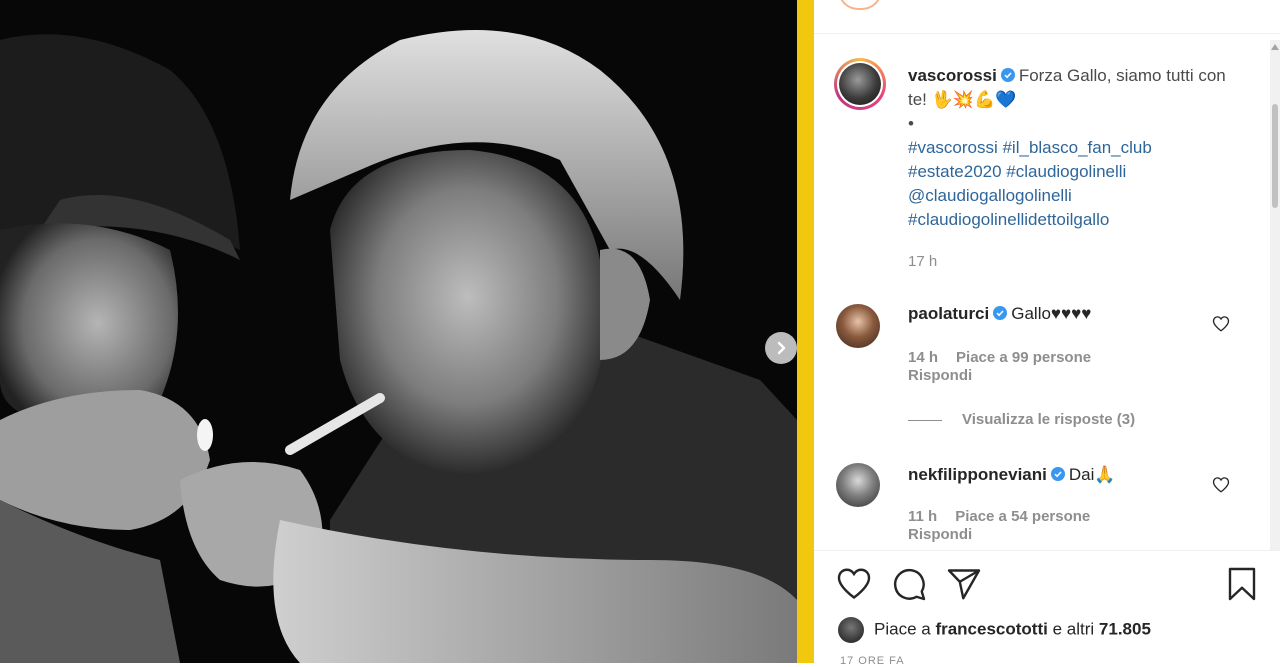 This screenshot has width=1280, height=667. I want to click on comment-text: Gallo♥♥♥♥, so click(1051, 313).